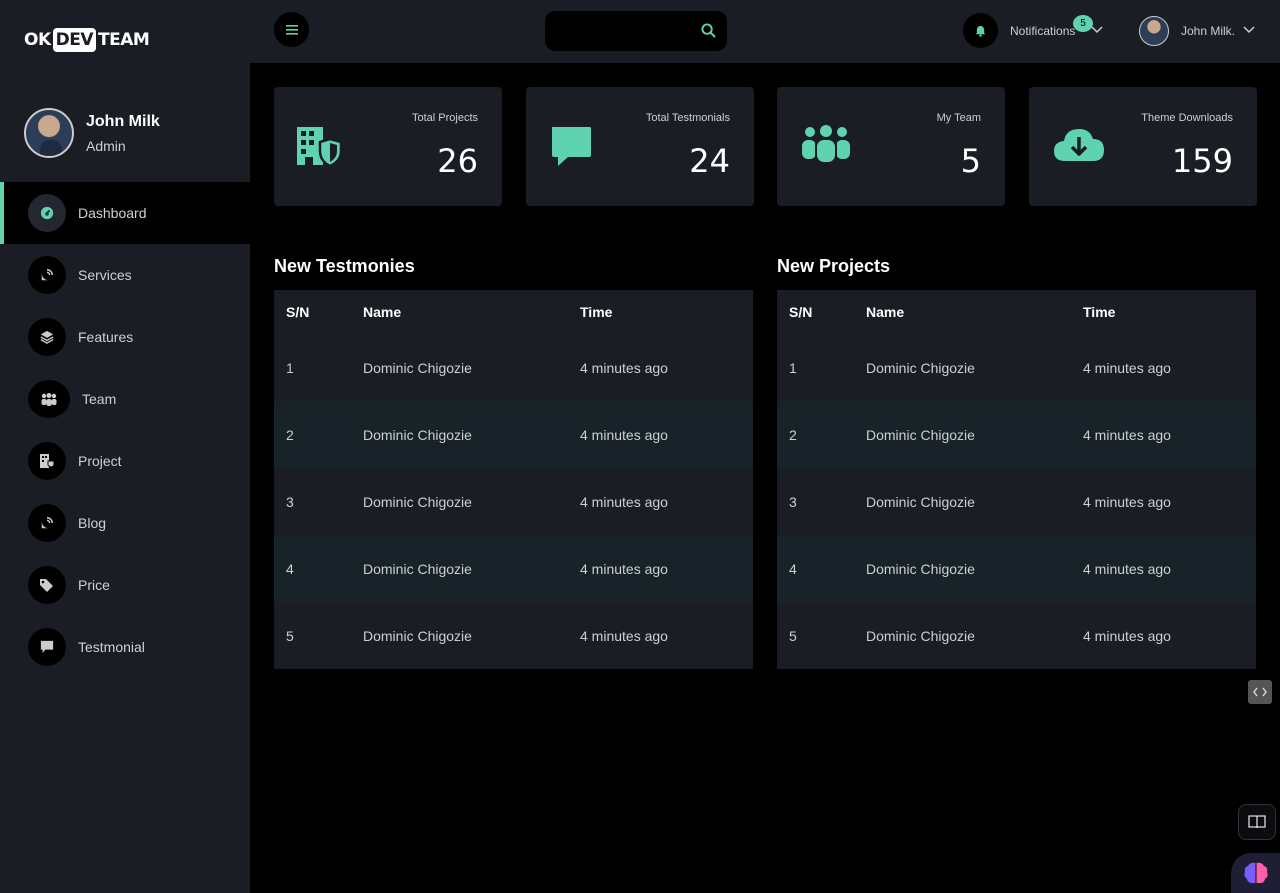  What do you see at coordinates (92, 133) in the screenshot?
I see `sidebar-profile: John Milk Admin` at bounding box center [92, 133].